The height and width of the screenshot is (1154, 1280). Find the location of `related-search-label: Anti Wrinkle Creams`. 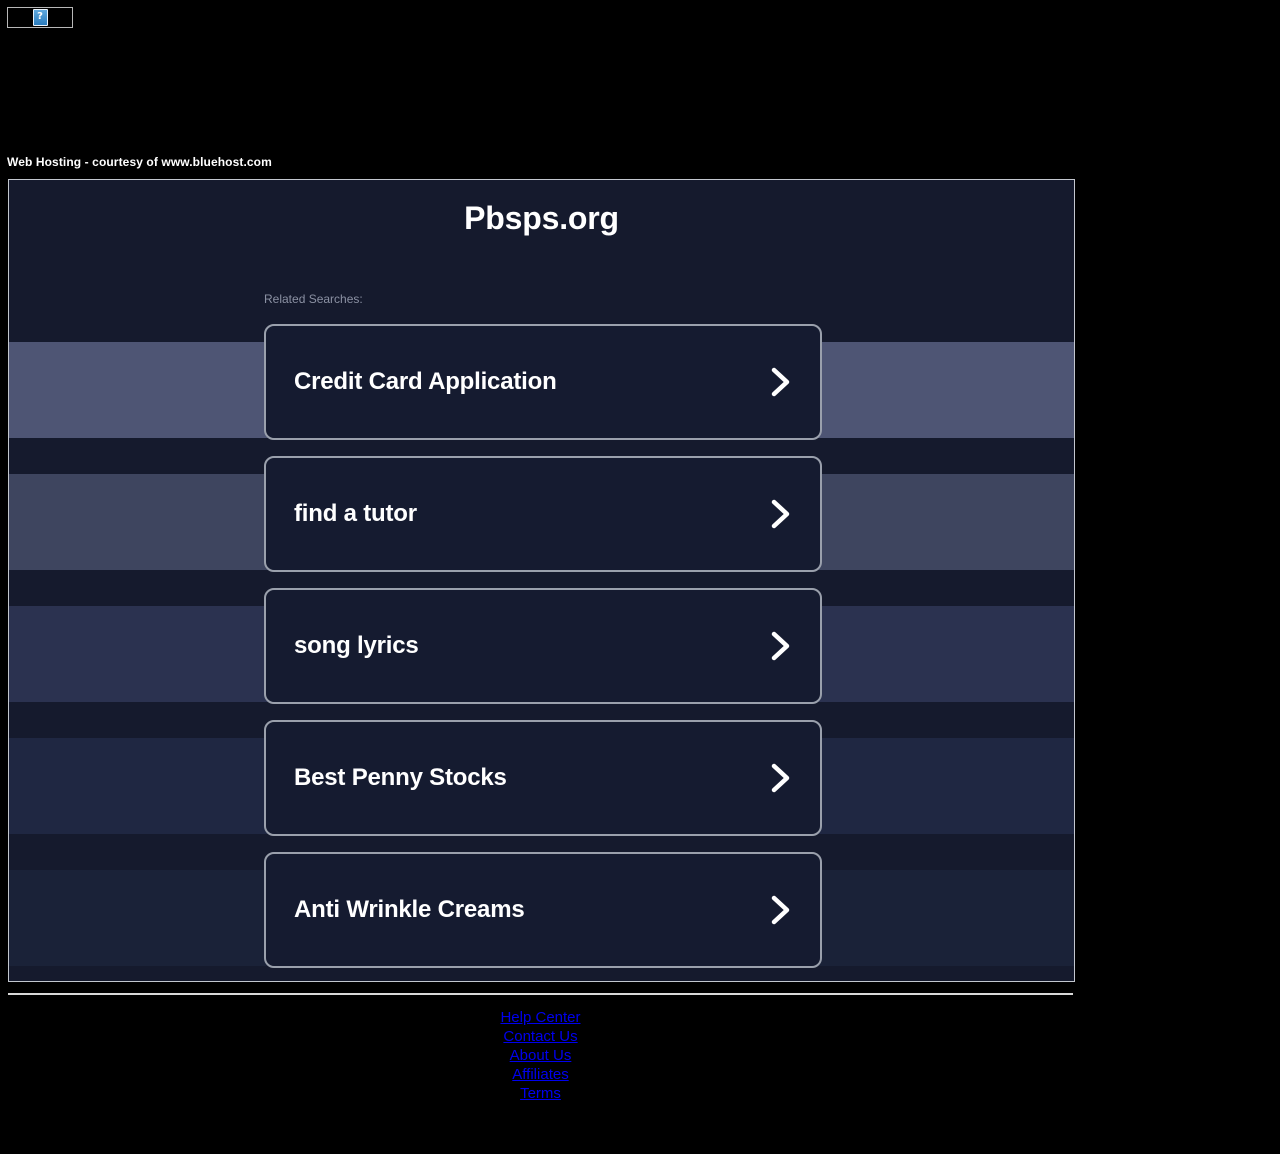

related-search-label: Anti Wrinkle Creams is located at coordinates (409, 909).